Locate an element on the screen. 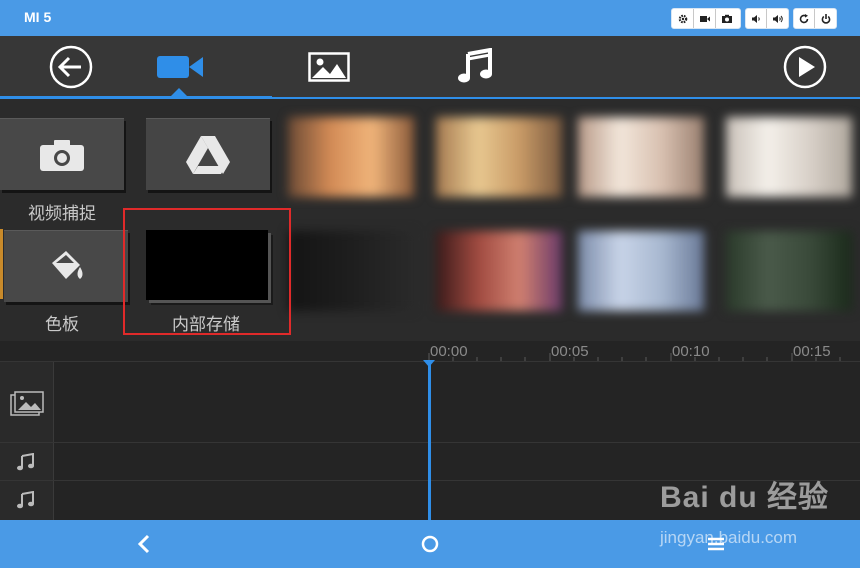 The height and width of the screenshot is (568, 860). timeline-ruler-ticks is located at coordinates (634, 357).